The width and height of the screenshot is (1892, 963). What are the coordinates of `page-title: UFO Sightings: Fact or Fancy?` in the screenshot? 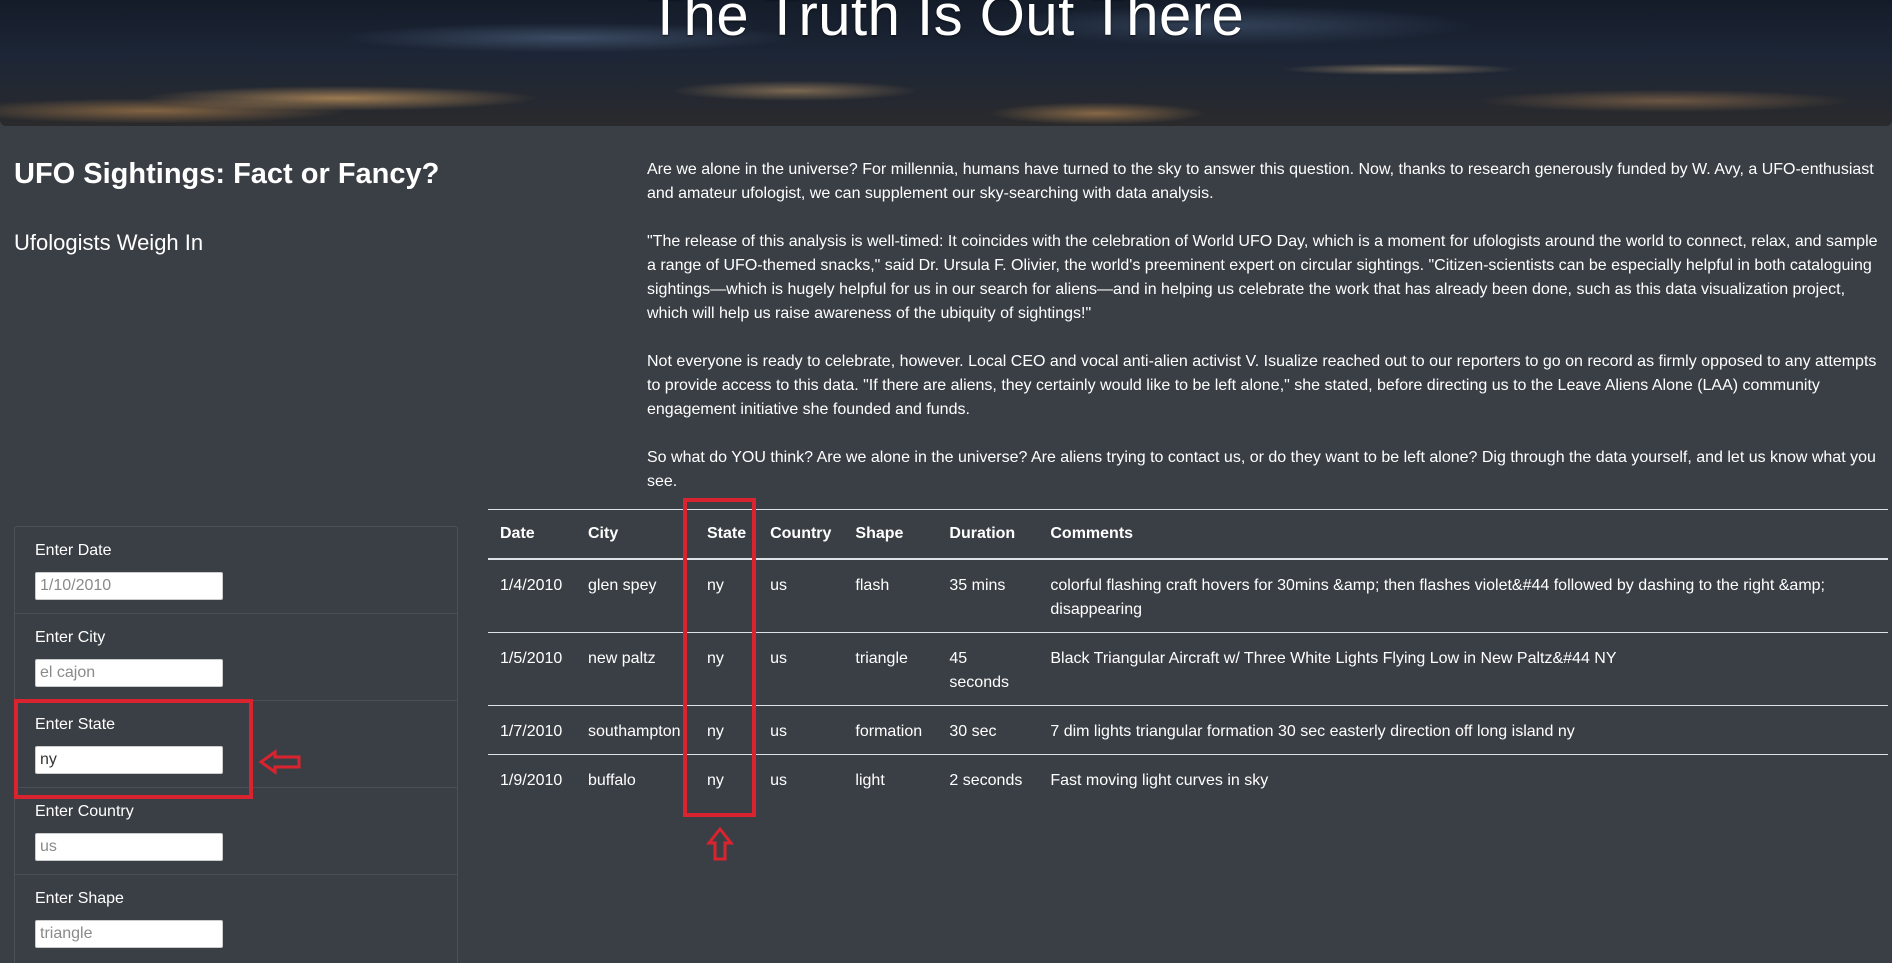 It's located at (227, 174).